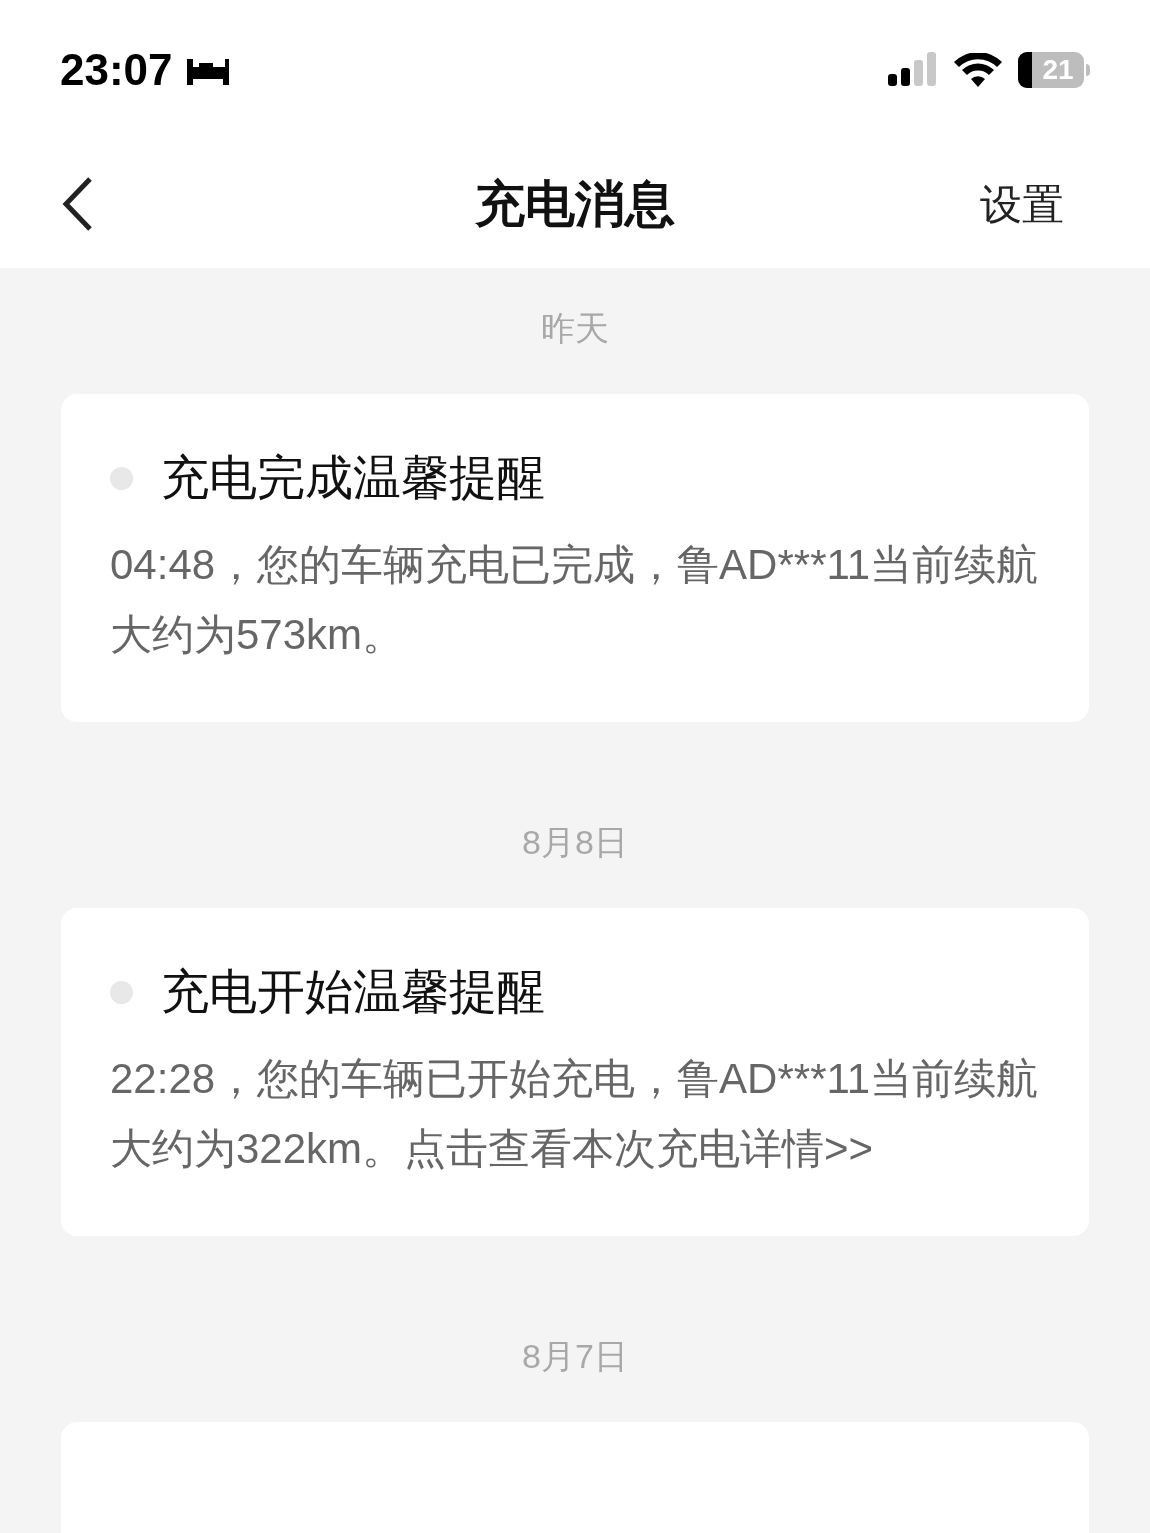 The width and height of the screenshot is (1150, 1533). Describe the element at coordinates (116, 70) in the screenshot. I see `status-time: 23:07` at that location.